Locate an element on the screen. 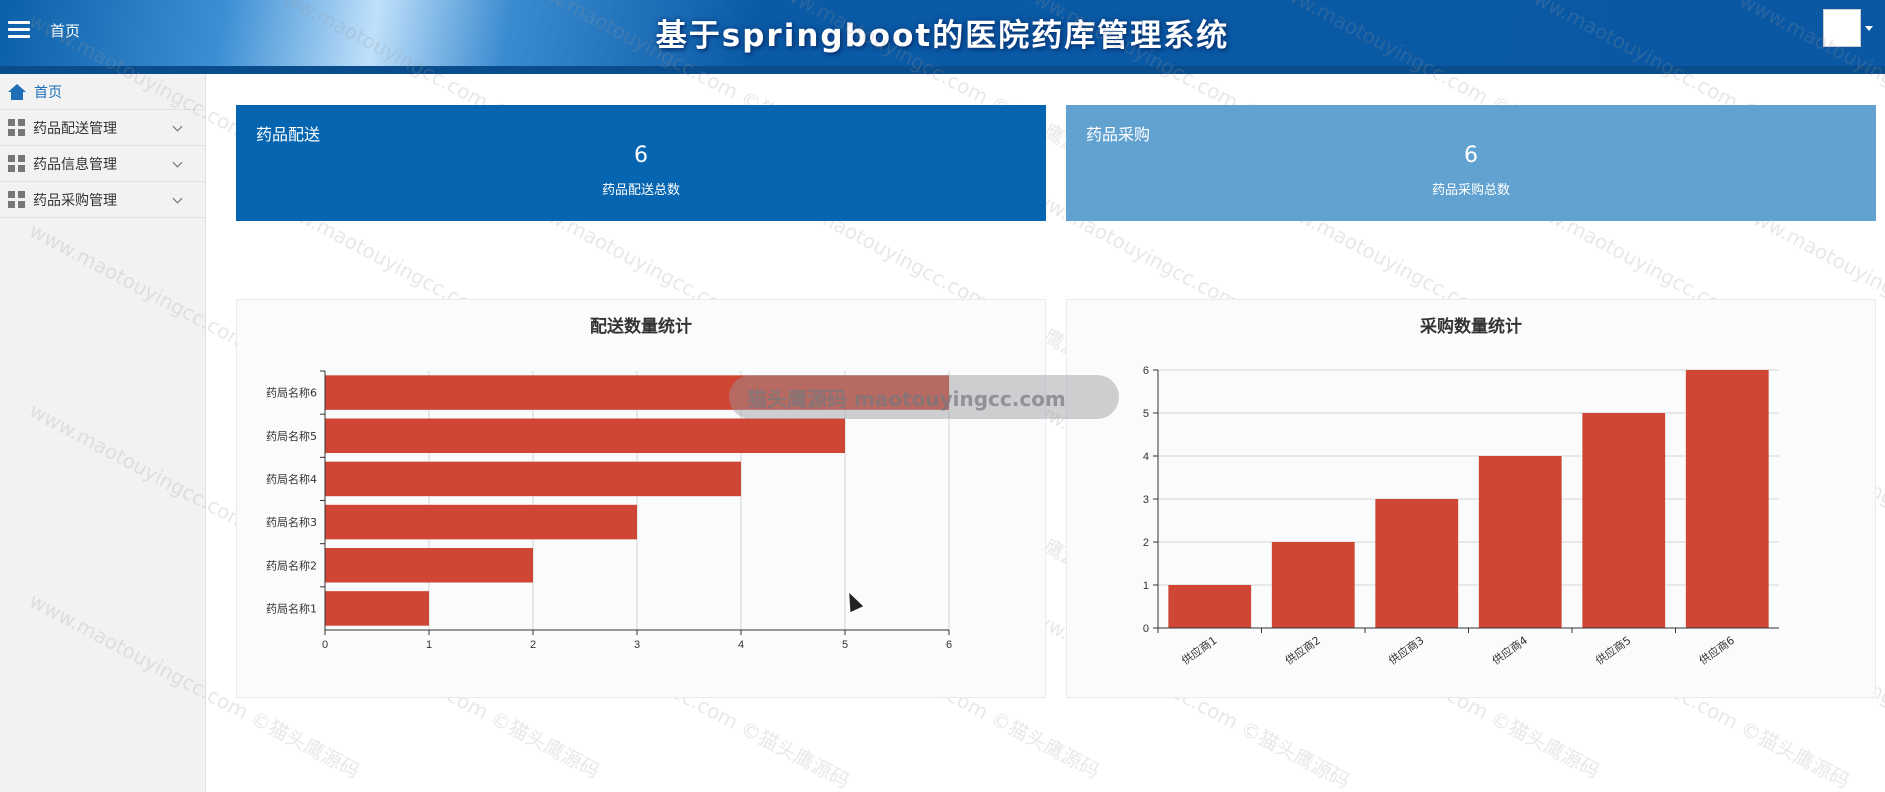 The image size is (1885, 792). stat-card-delivery: 药品配送 6 药品配送总数 is located at coordinates (641, 163).